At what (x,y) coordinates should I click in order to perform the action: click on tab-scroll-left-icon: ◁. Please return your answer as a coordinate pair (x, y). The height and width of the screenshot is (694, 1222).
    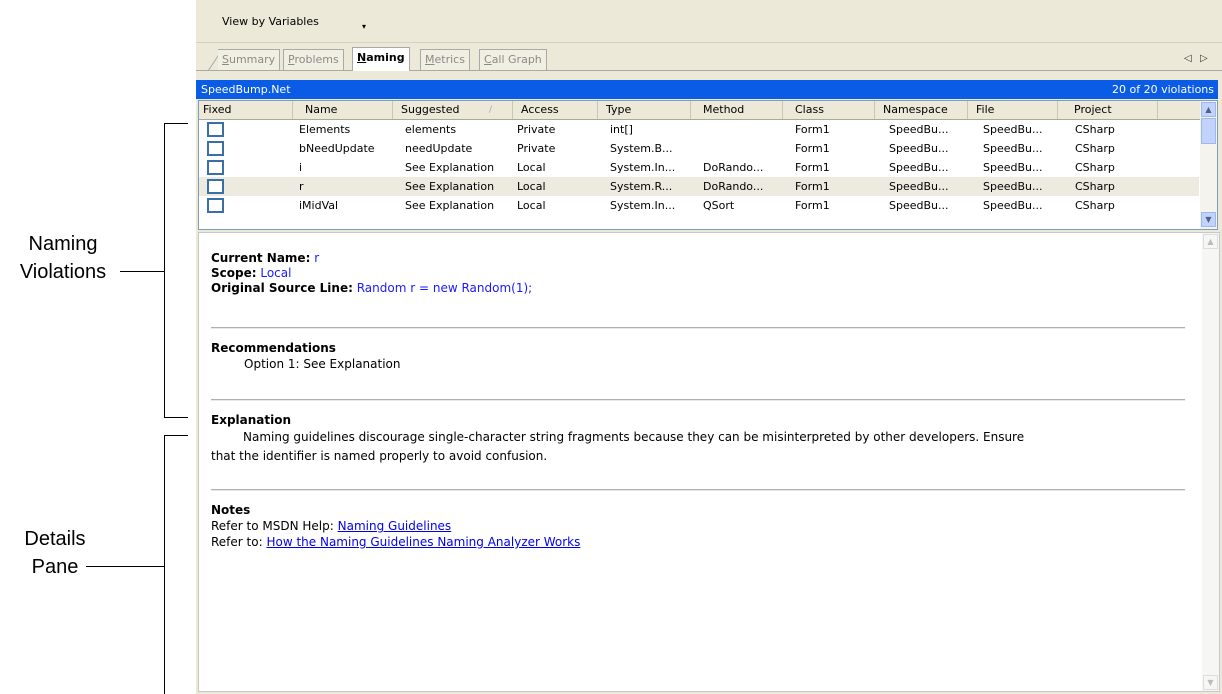
    Looking at the image, I should click on (1188, 58).